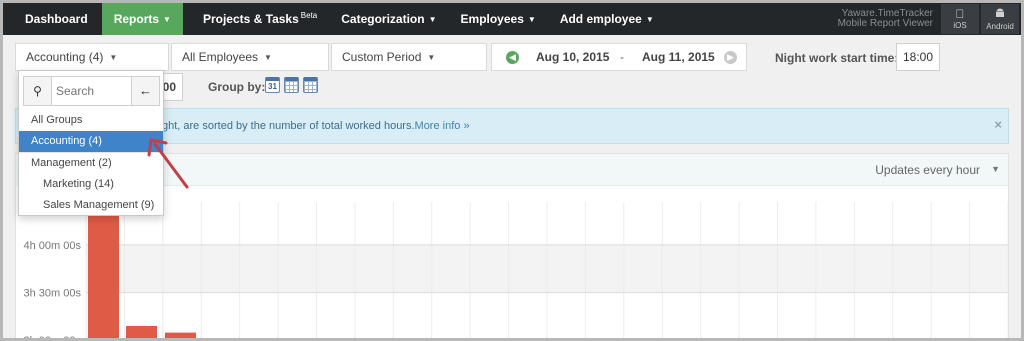  Describe the element at coordinates (53, 246) in the screenshot. I see `y-tick-label: 4h 00m 00s` at that location.